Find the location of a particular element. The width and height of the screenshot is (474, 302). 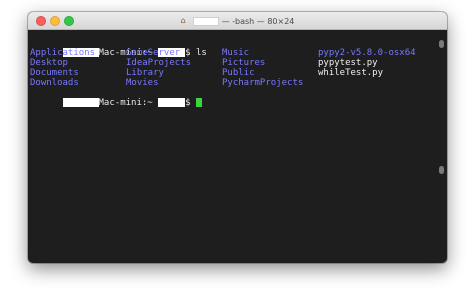

directory-entry: pypy2-v5.8.0-osx64 is located at coordinates (367, 53).